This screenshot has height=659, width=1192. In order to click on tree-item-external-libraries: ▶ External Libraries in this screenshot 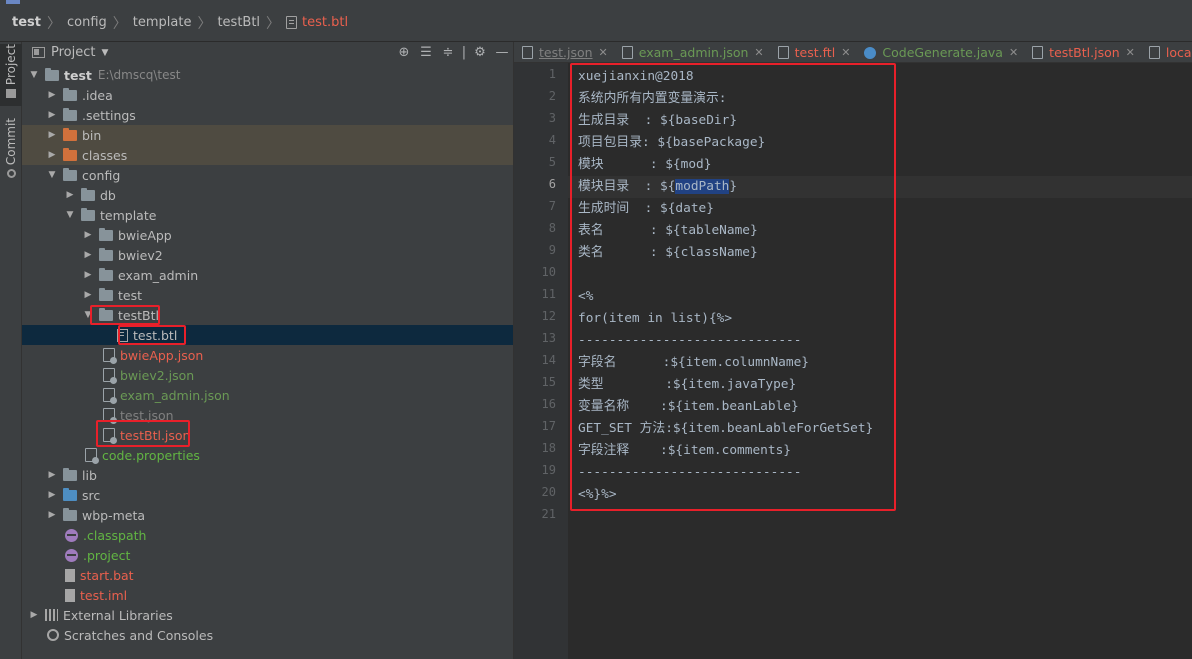, I will do `click(267, 615)`.